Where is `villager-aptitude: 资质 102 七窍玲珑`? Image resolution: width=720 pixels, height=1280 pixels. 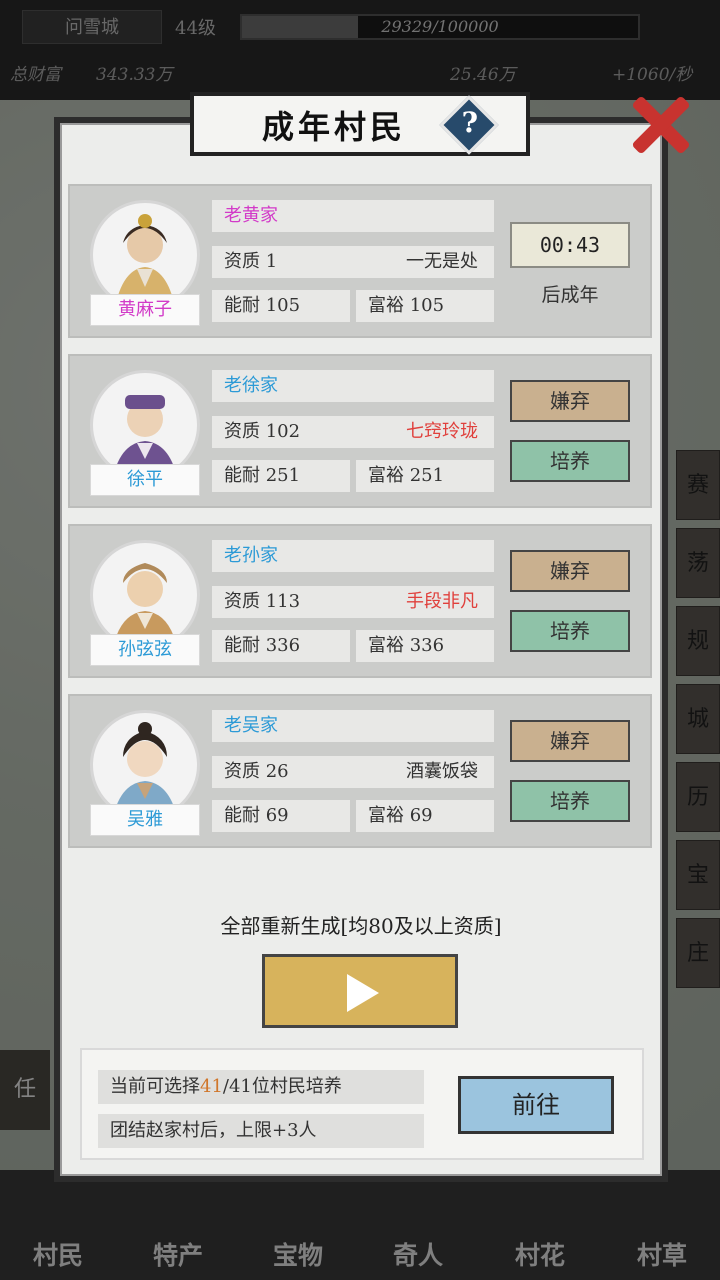
villager-aptitude: 资质 102 七窍玲珑 is located at coordinates (353, 432).